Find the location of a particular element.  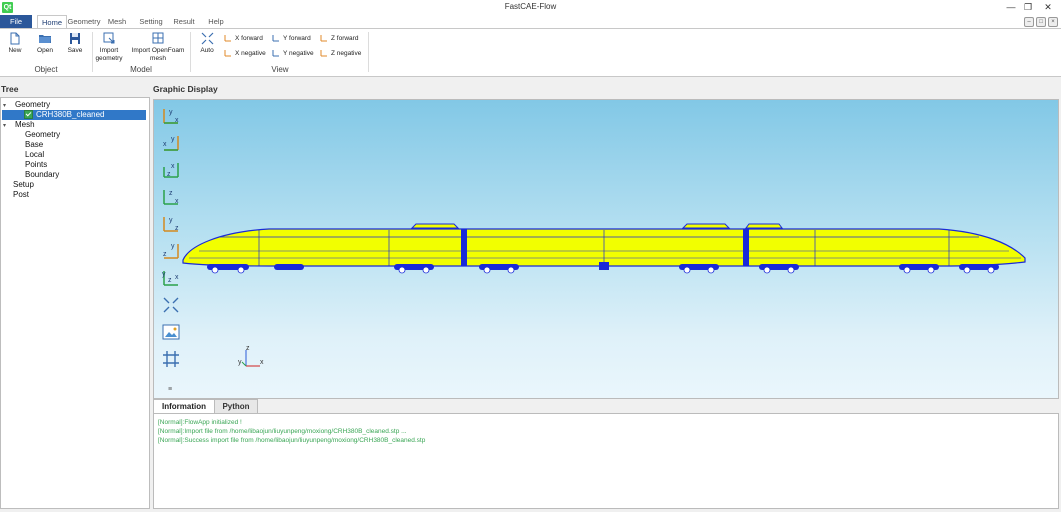

tab-setting: Setting is located at coordinates (151, 21).